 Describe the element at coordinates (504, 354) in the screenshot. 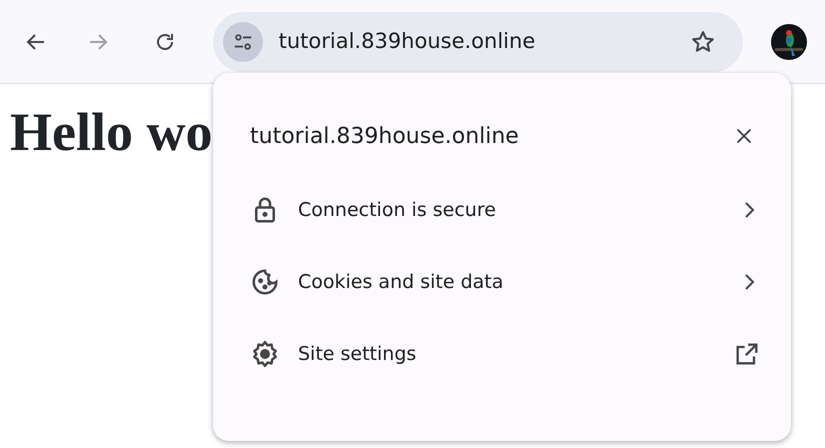

I see `popup-menu-item: Site settings` at that location.